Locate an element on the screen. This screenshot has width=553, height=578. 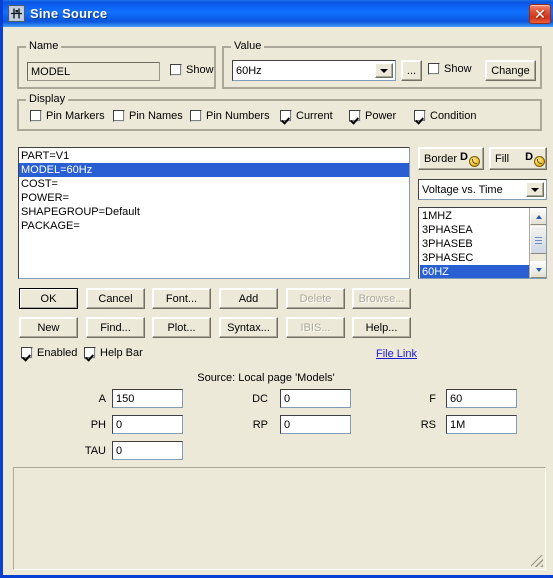
list-item: 3PHASEA is located at coordinates (474, 230).